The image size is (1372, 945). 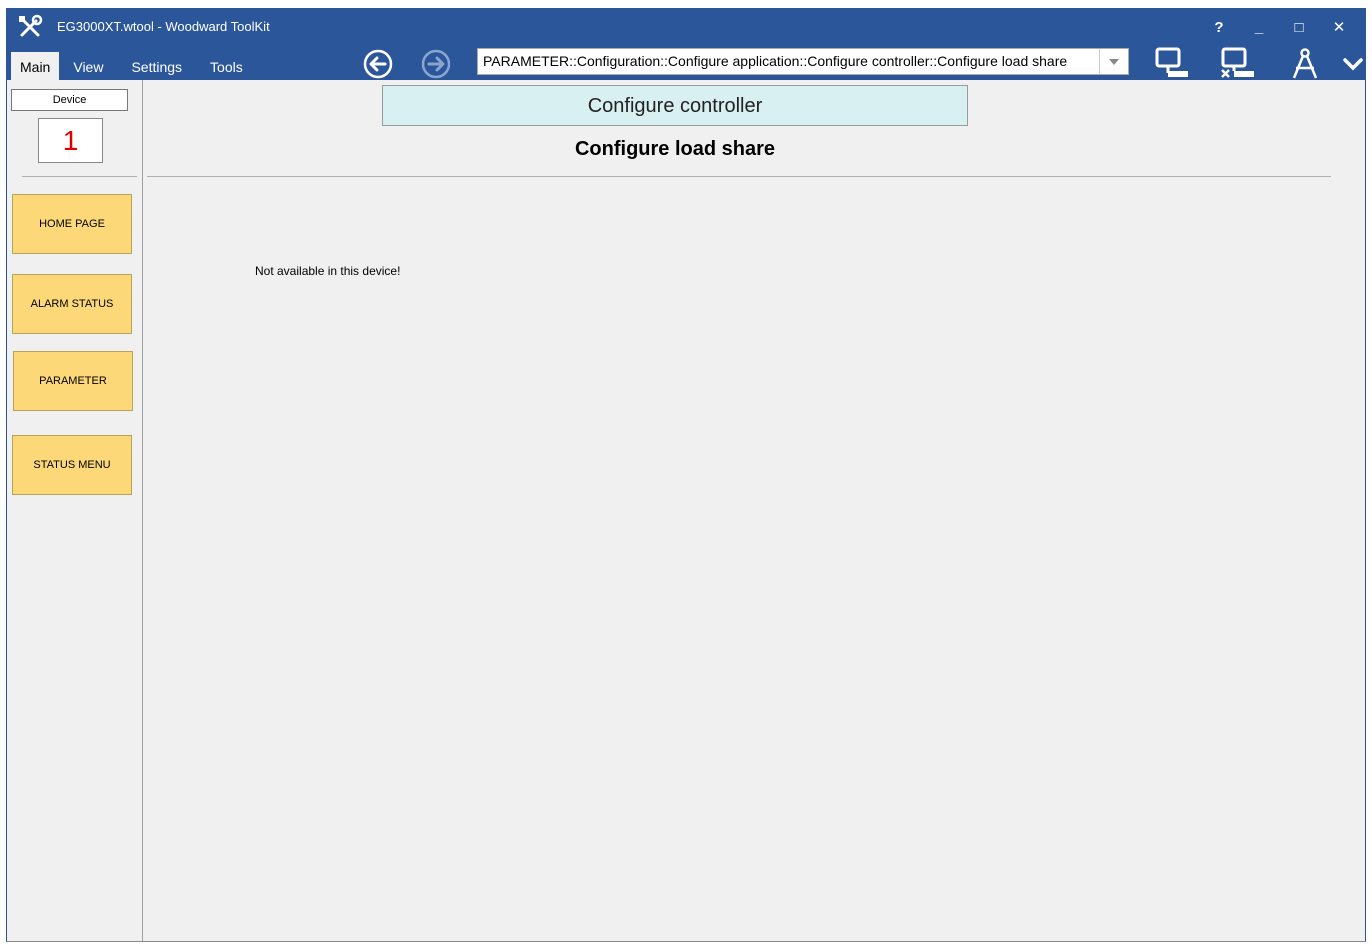 I want to click on close-button: ✕, so click(x=1339, y=27).